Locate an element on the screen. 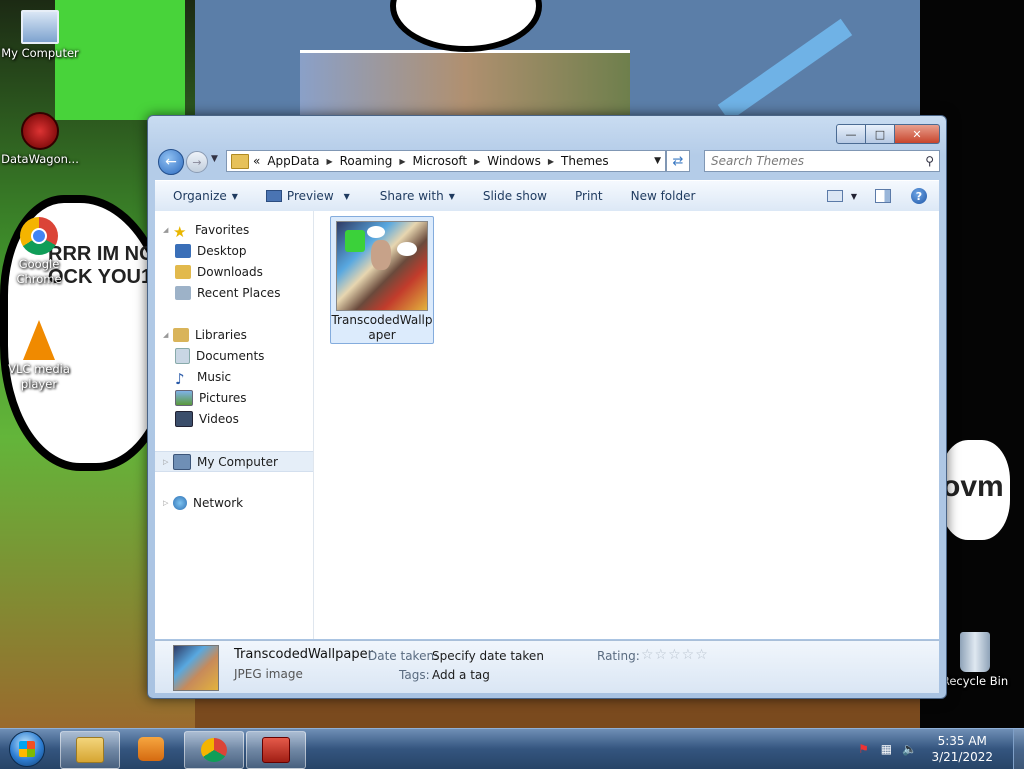 The height and width of the screenshot is (769, 1024). print-label: Print is located at coordinates (588, 196).